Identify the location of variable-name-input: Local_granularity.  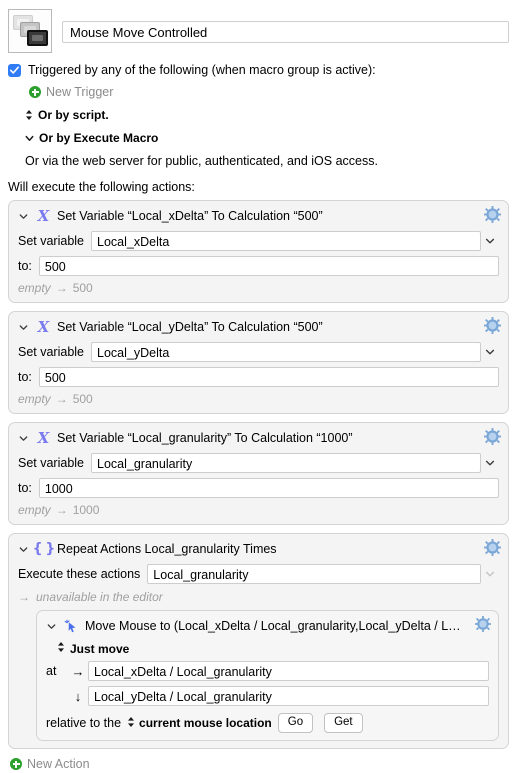
(286, 463).